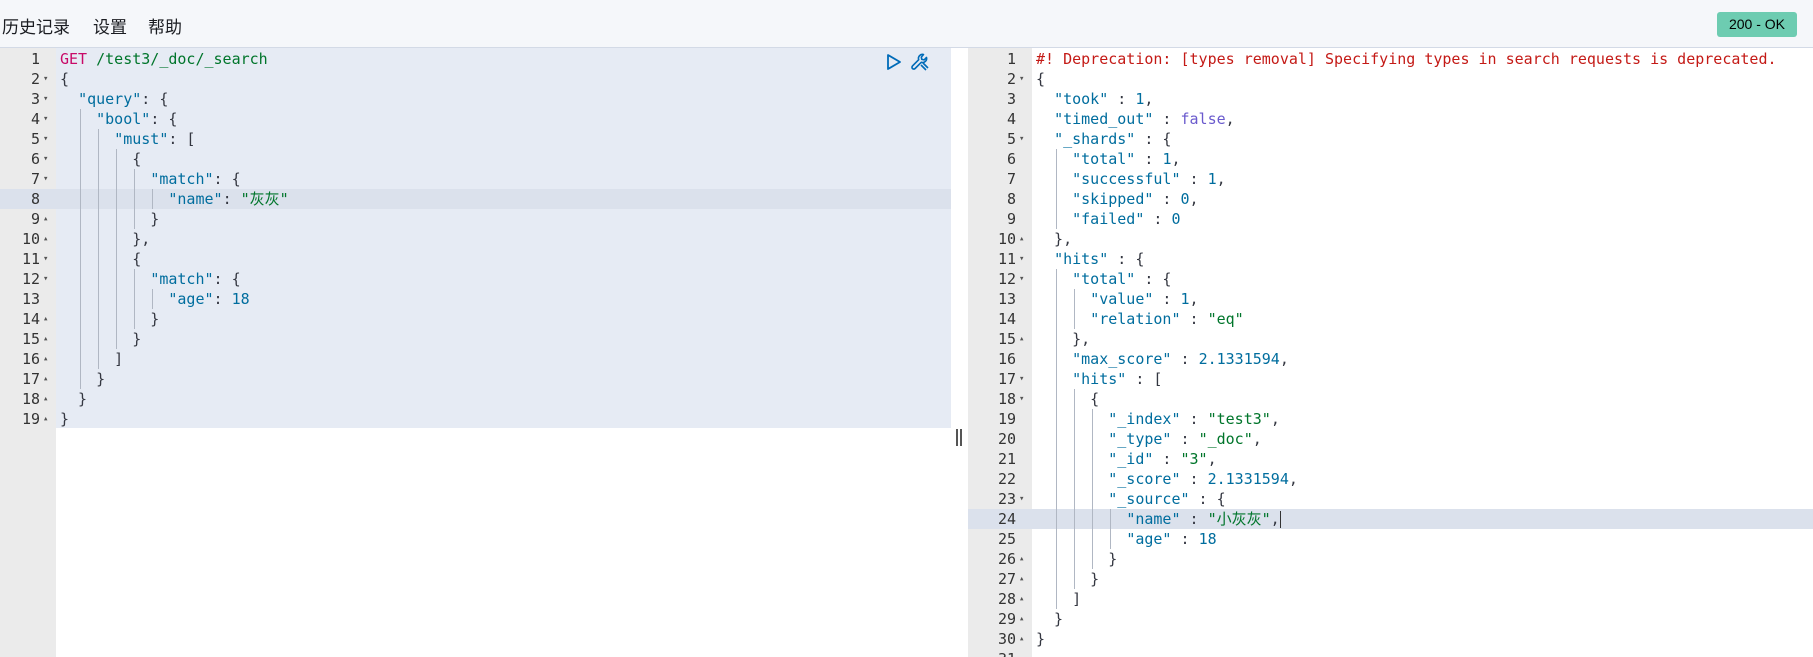 This screenshot has width=1813, height=657. Describe the element at coordinates (959, 437) in the screenshot. I see `resize-handle` at that location.